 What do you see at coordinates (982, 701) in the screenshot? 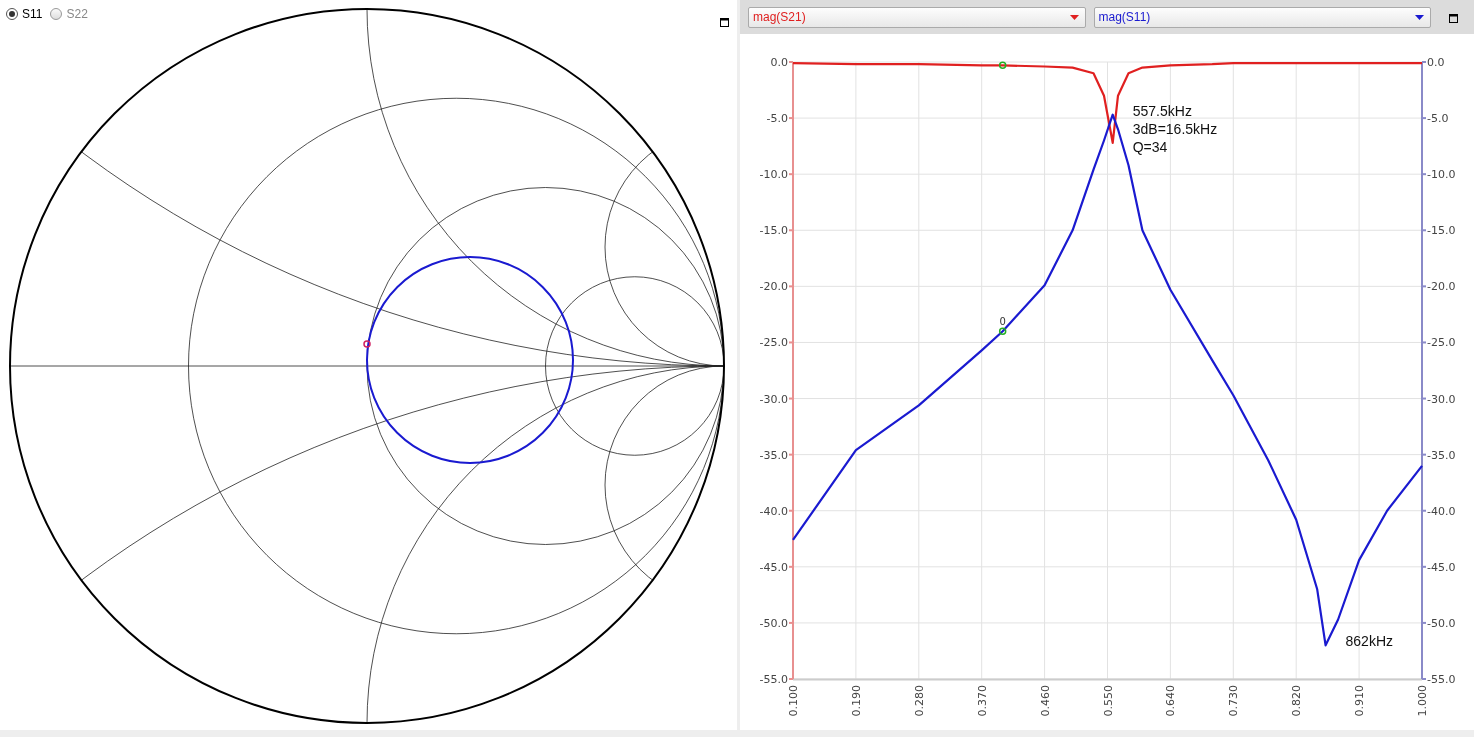
I see `axis-tick-label: 0.370` at bounding box center [982, 701].